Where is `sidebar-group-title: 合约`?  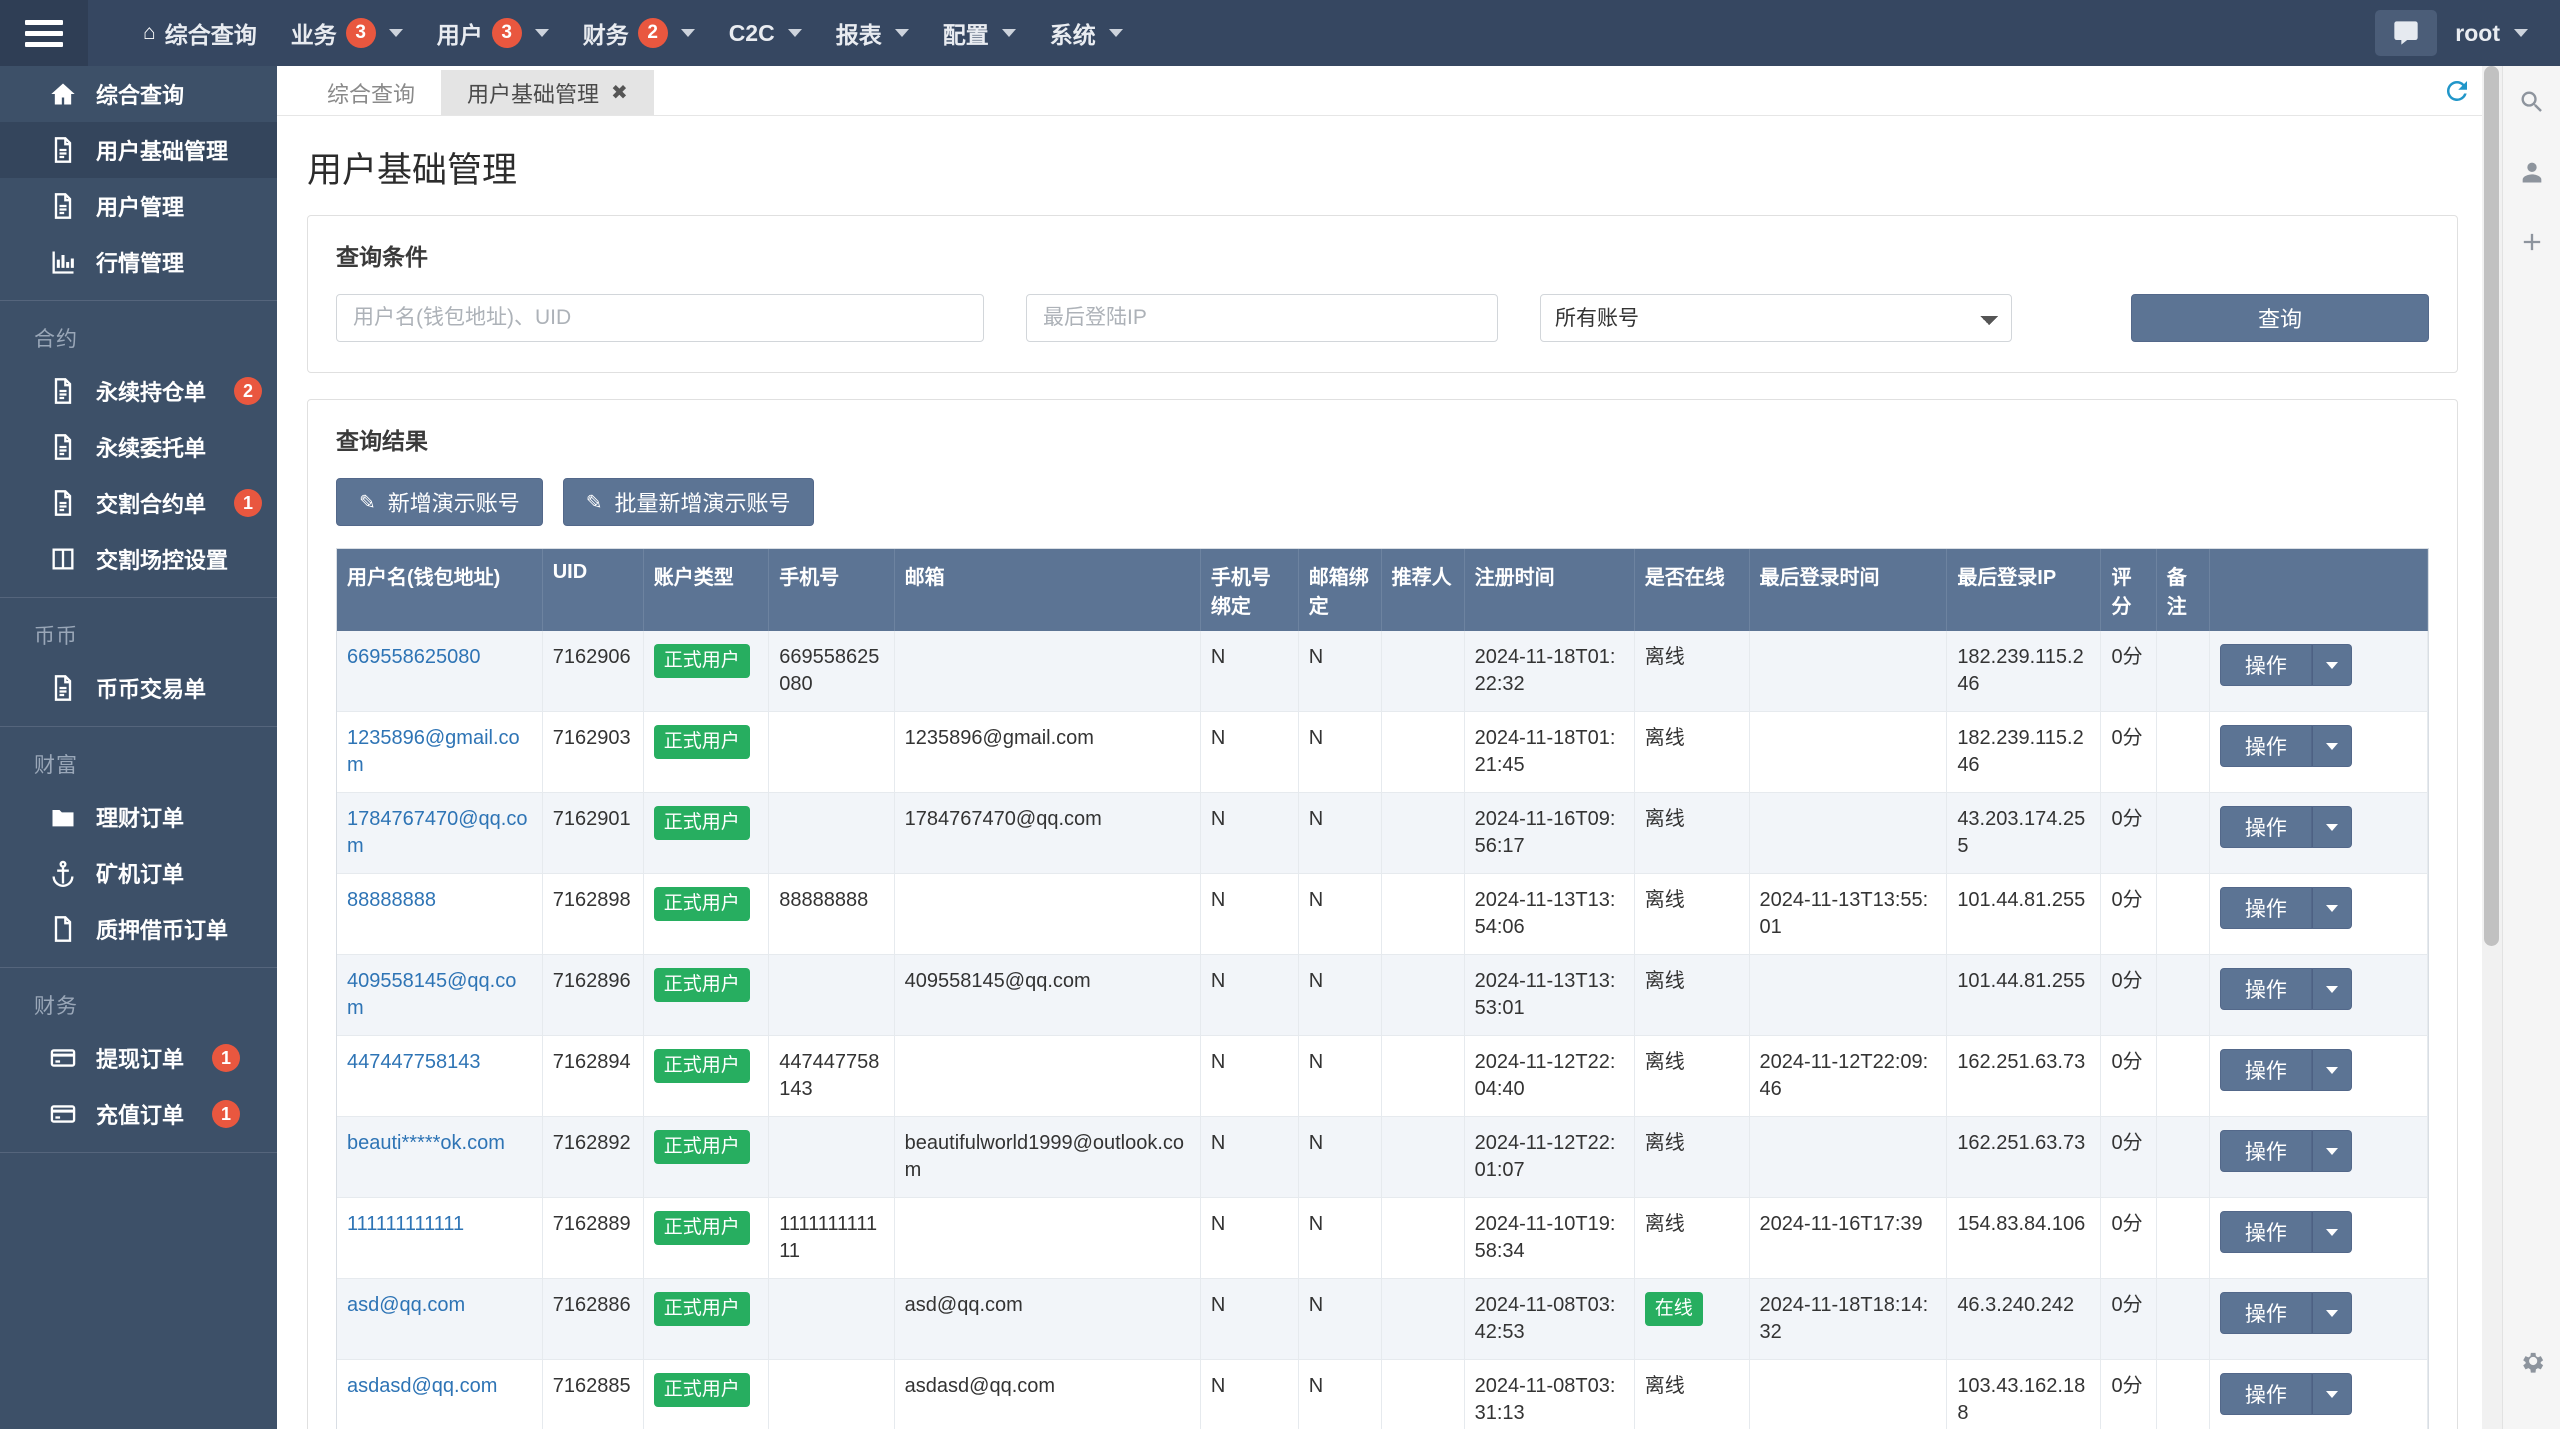 sidebar-group-title: 合约 is located at coordinates (56, 339).